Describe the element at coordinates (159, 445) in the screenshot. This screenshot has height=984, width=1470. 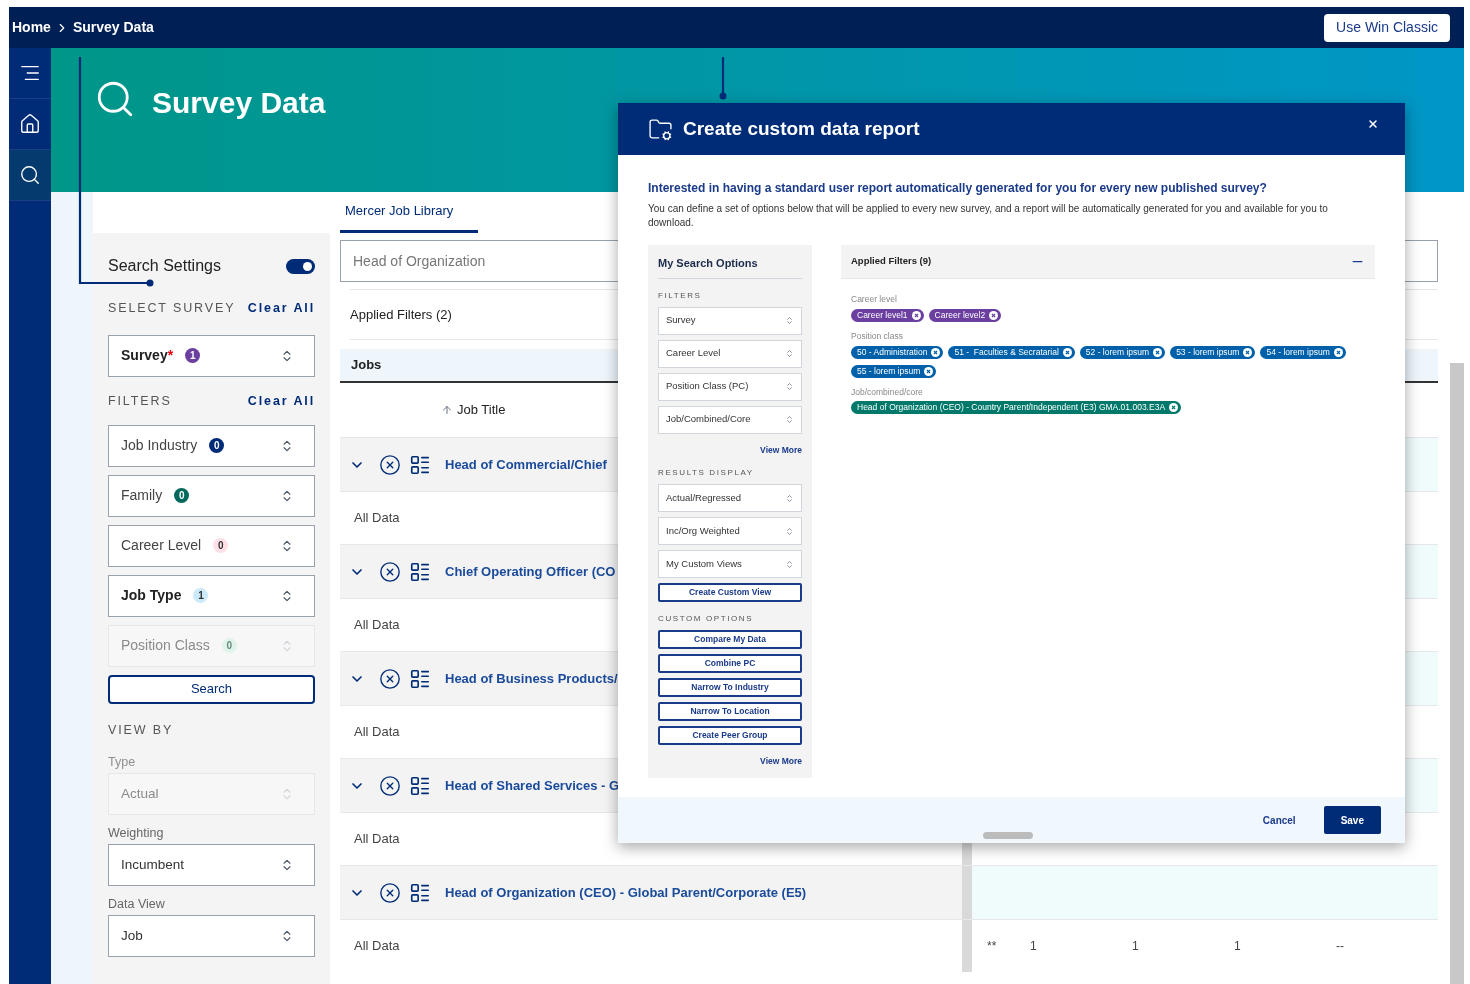
I see `filter-label: Job Industry` at that location.